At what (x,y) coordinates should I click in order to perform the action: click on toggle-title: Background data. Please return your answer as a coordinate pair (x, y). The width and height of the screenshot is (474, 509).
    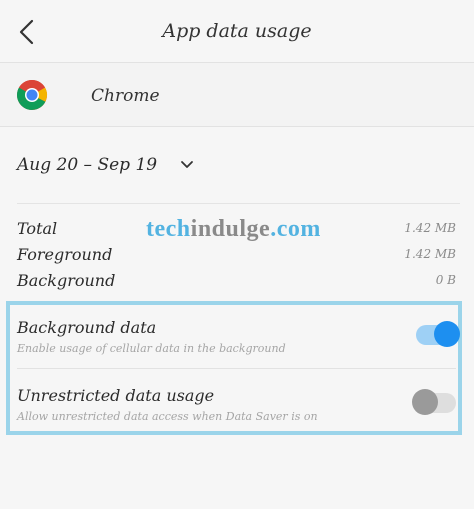
    Looking at the image, I should click on (87, 327).